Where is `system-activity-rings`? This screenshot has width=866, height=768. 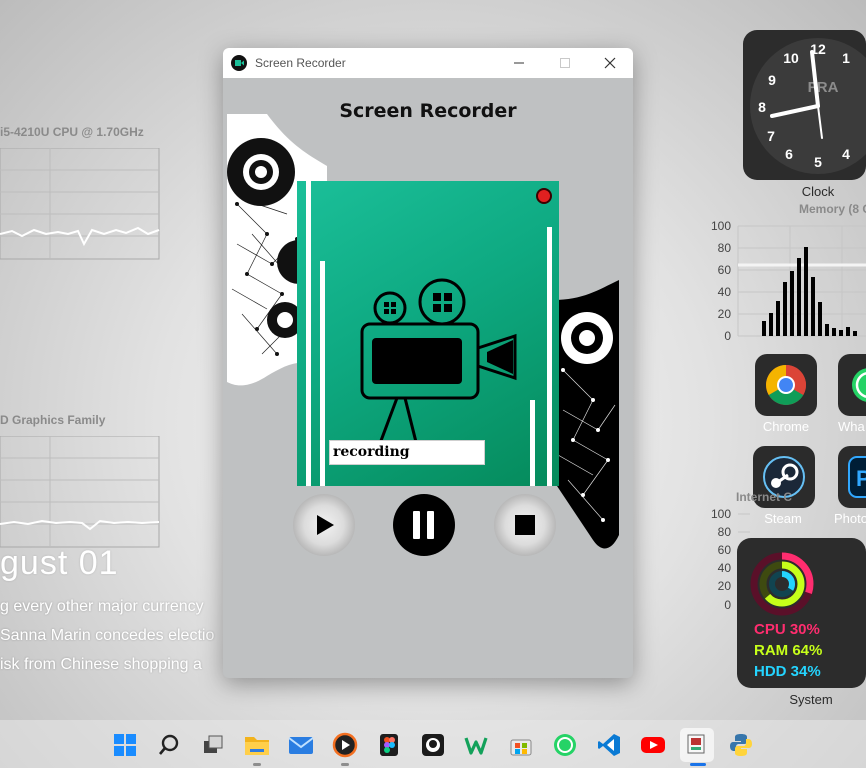
system-activity-rings is located at coordinates (782, 584).